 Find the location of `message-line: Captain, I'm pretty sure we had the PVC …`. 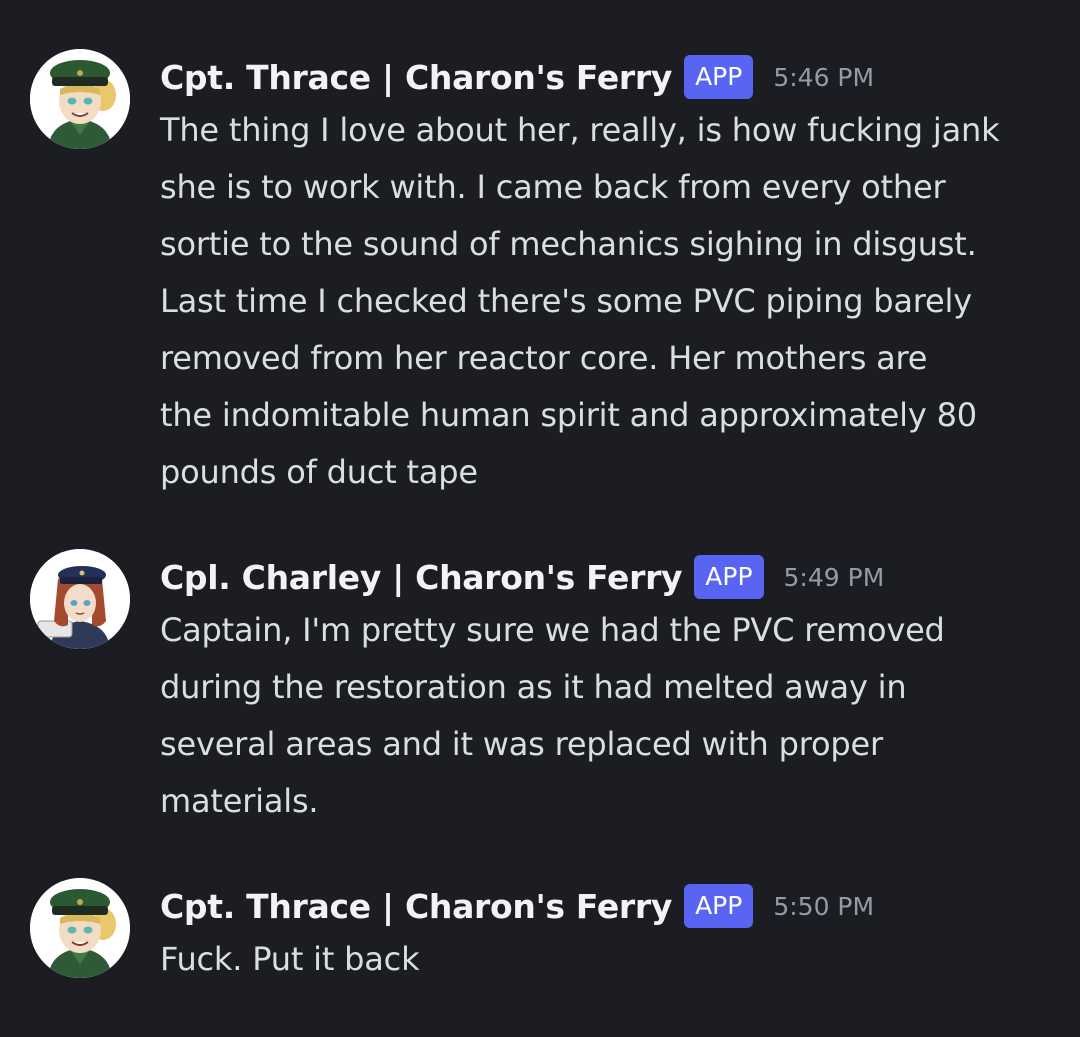

message-line: Captain, I'm pretty sure we had the PVC … is located at coordinates (552, 630).